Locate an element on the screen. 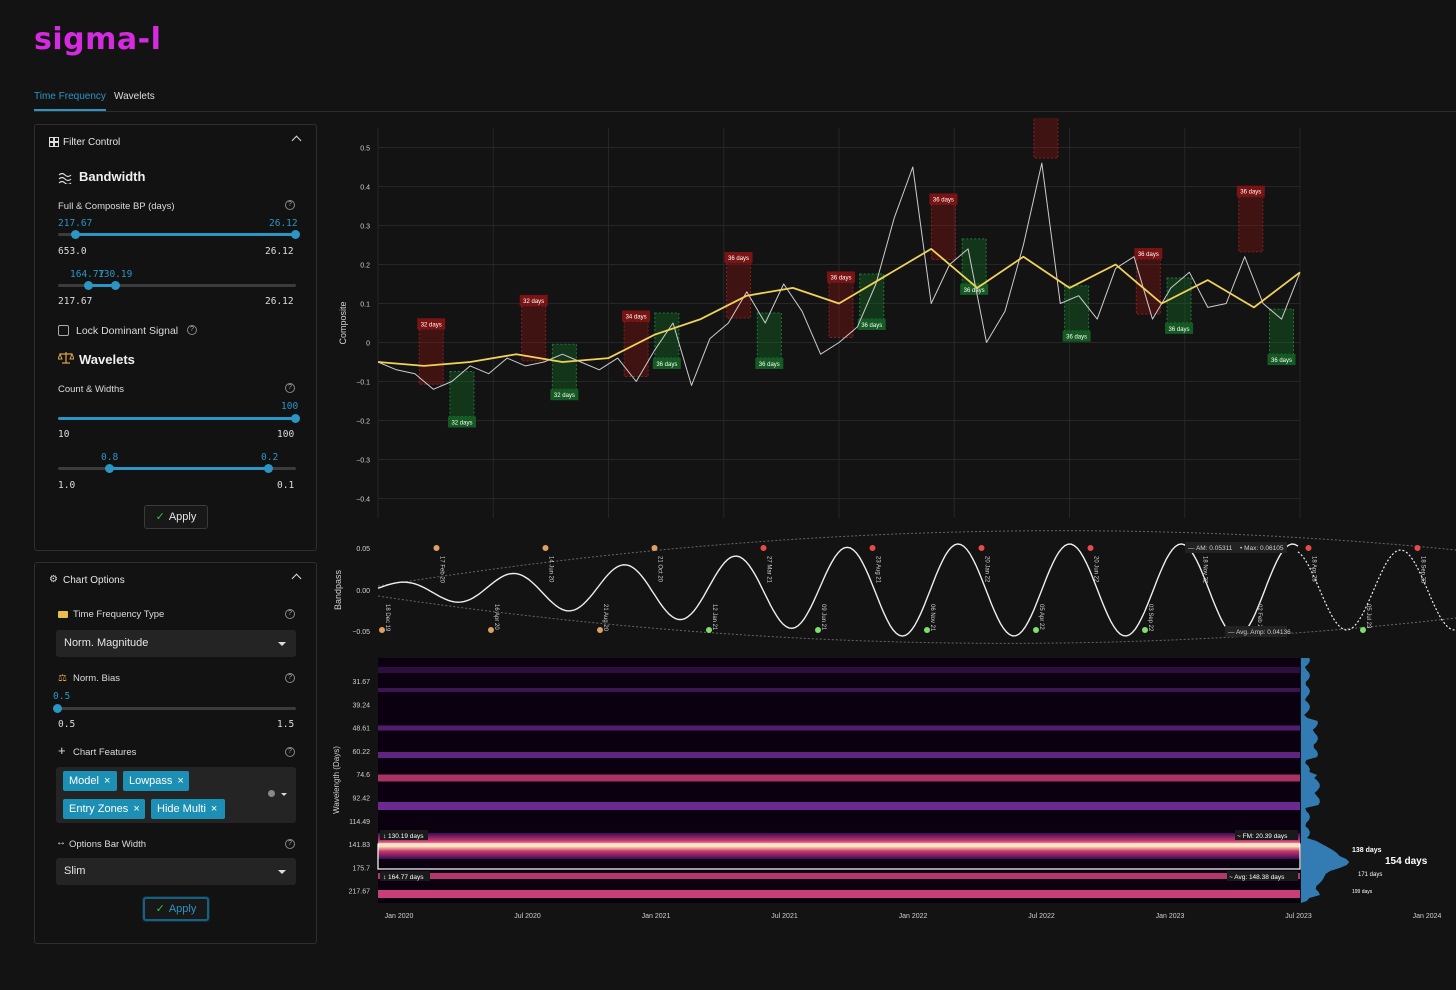  y-tick-label: −0.05 is located at coordinates (361, 632).